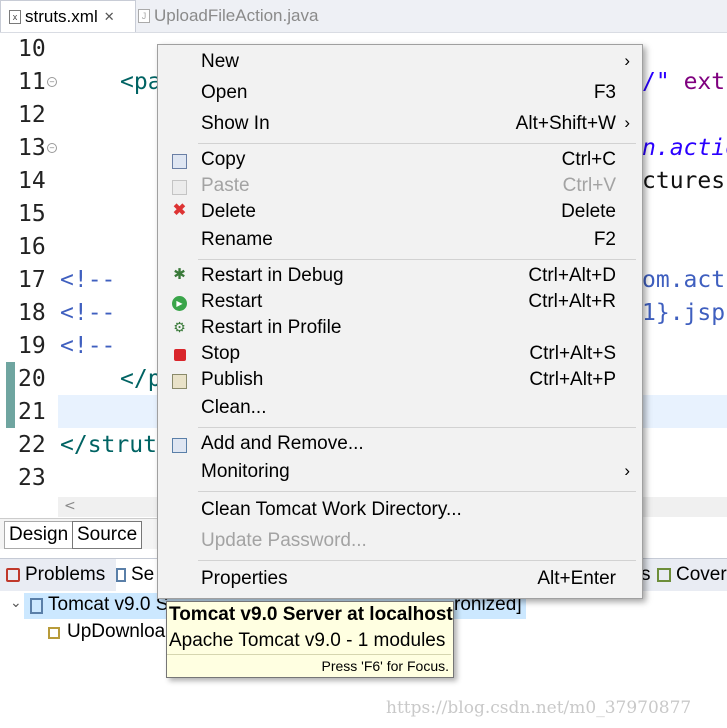  Describe the element at coordinates (400, 213) in the screenshot. I see `menu-item-delete: ✖ Delete Delete` at that location.